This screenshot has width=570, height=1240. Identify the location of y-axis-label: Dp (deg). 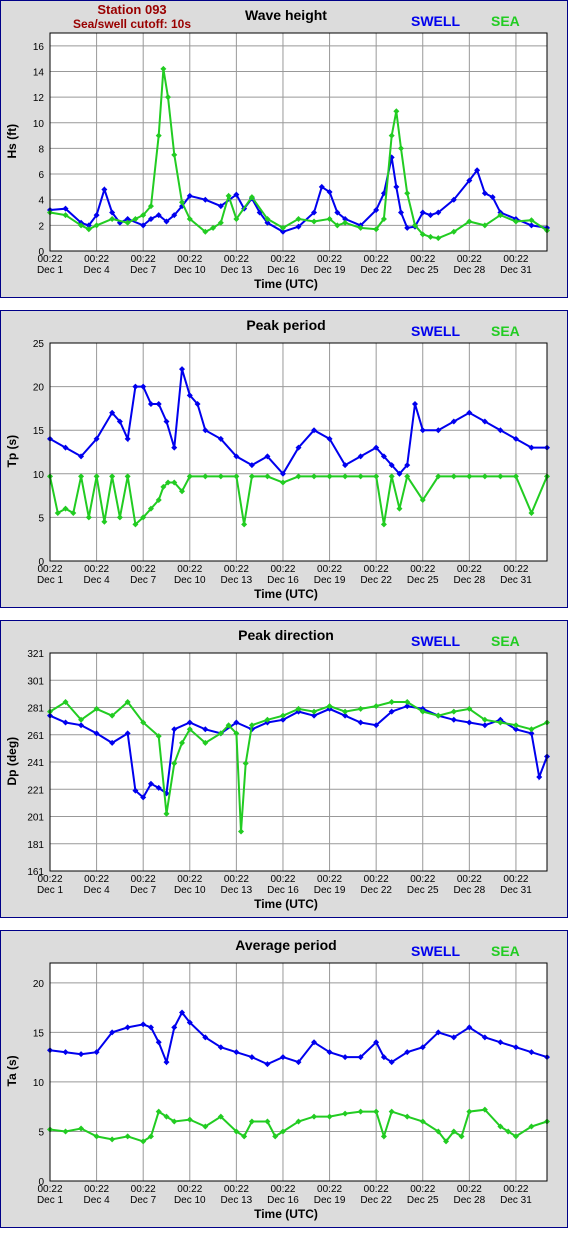
(12, 761).